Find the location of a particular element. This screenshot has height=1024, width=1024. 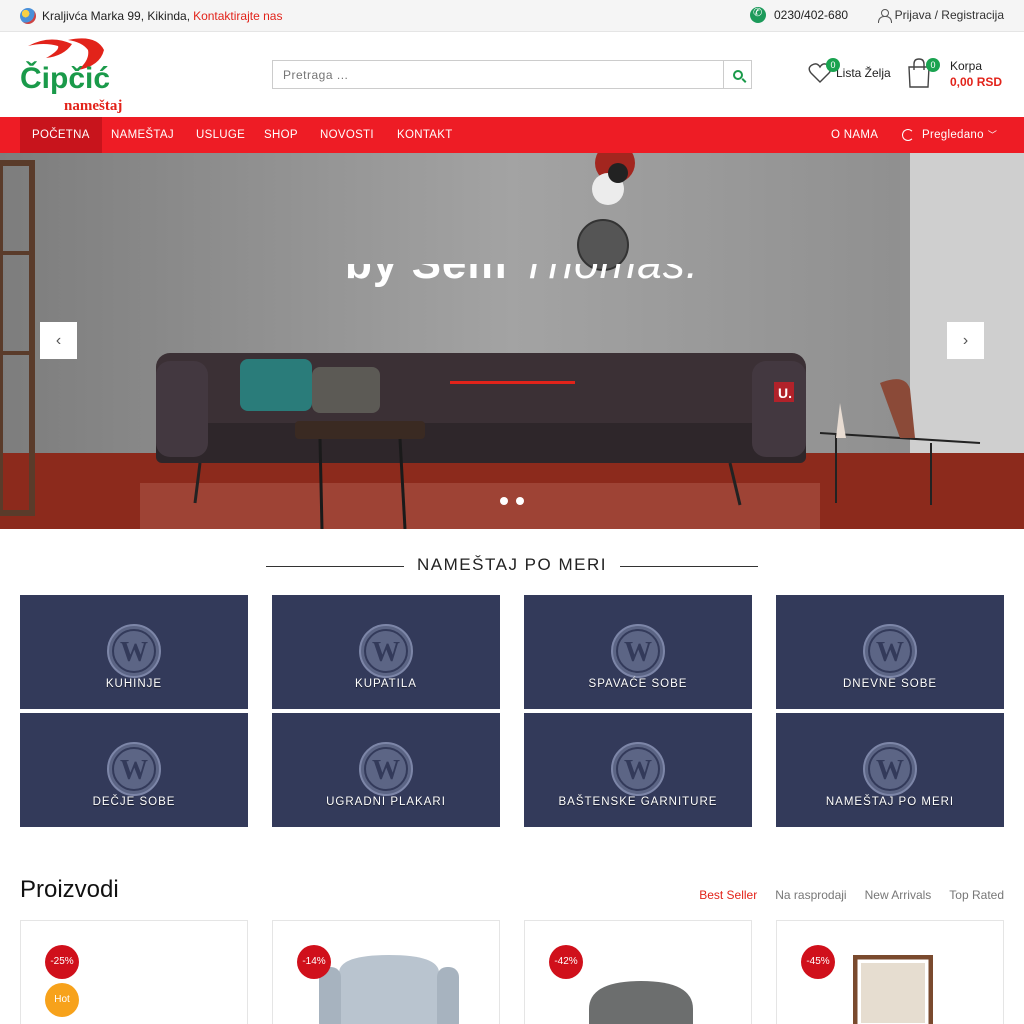

category-label: UGRADNI PLAKARI is located at coordinates (386, 802).